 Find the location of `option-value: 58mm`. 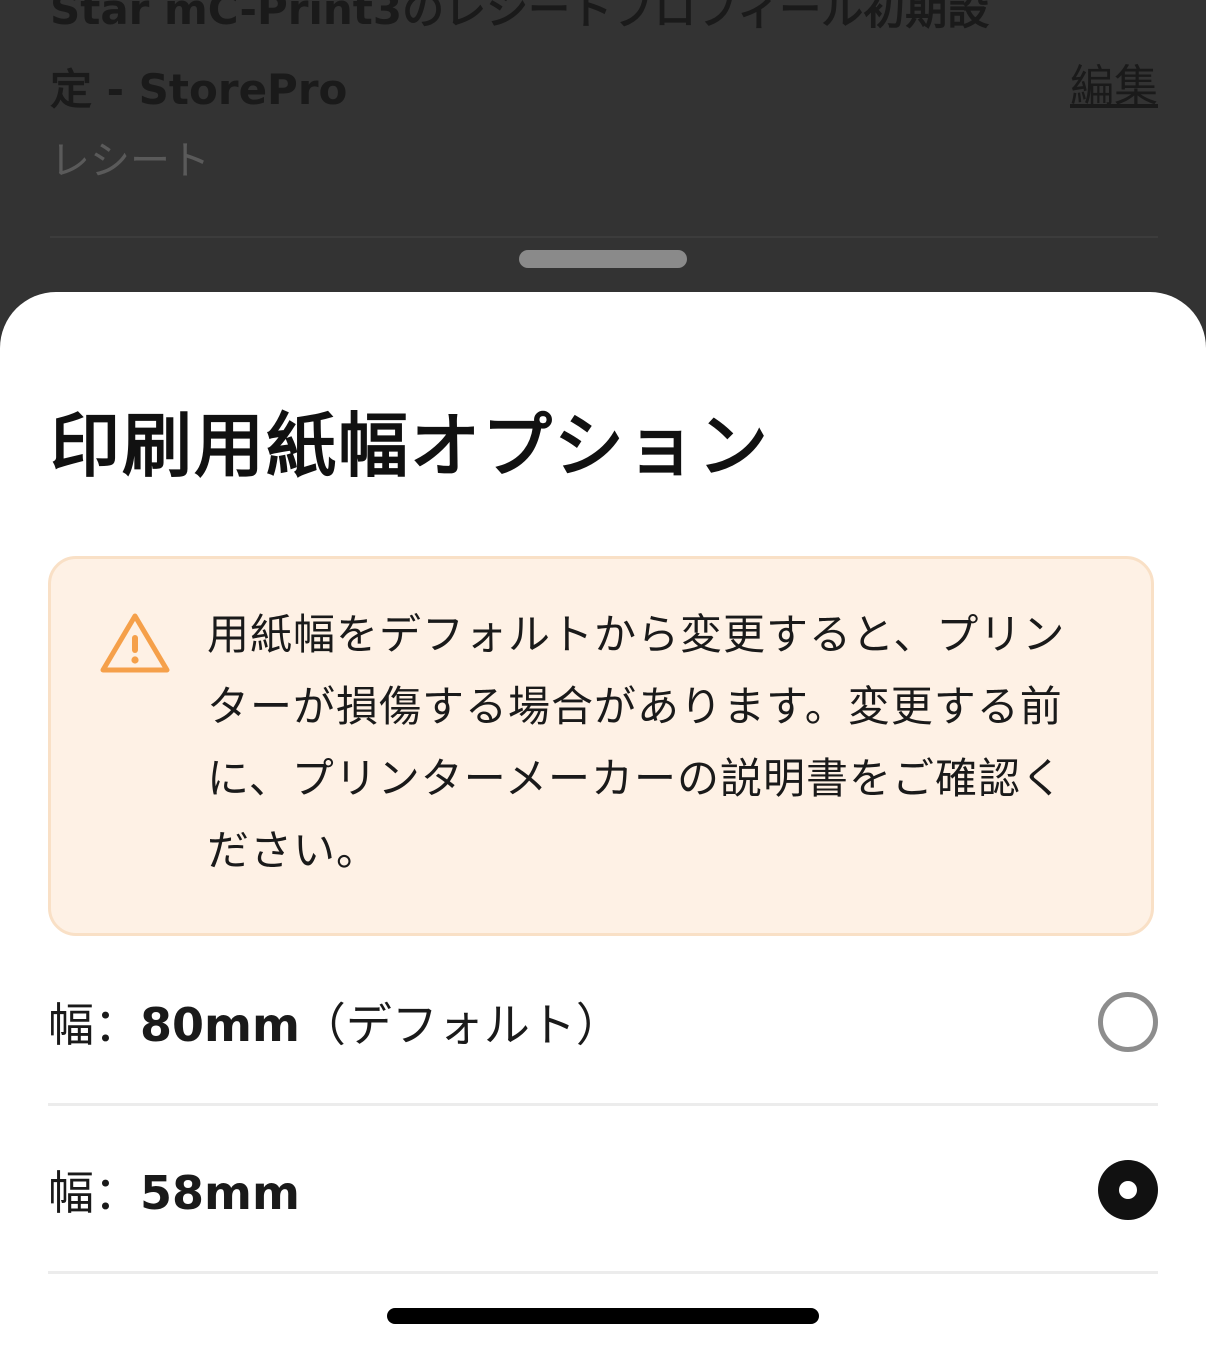

option-value: 58mm is located at coordinates (220, 1192).